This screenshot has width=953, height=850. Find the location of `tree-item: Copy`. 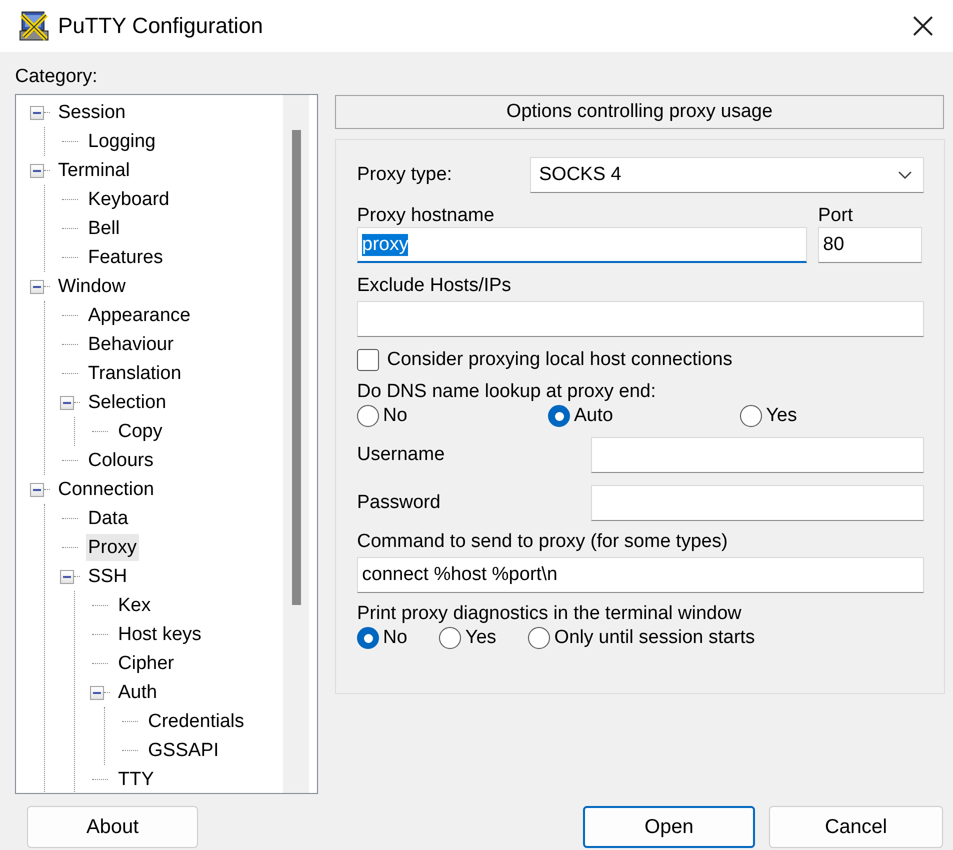

tree-item: Copy is located at coordinates (140, 431).